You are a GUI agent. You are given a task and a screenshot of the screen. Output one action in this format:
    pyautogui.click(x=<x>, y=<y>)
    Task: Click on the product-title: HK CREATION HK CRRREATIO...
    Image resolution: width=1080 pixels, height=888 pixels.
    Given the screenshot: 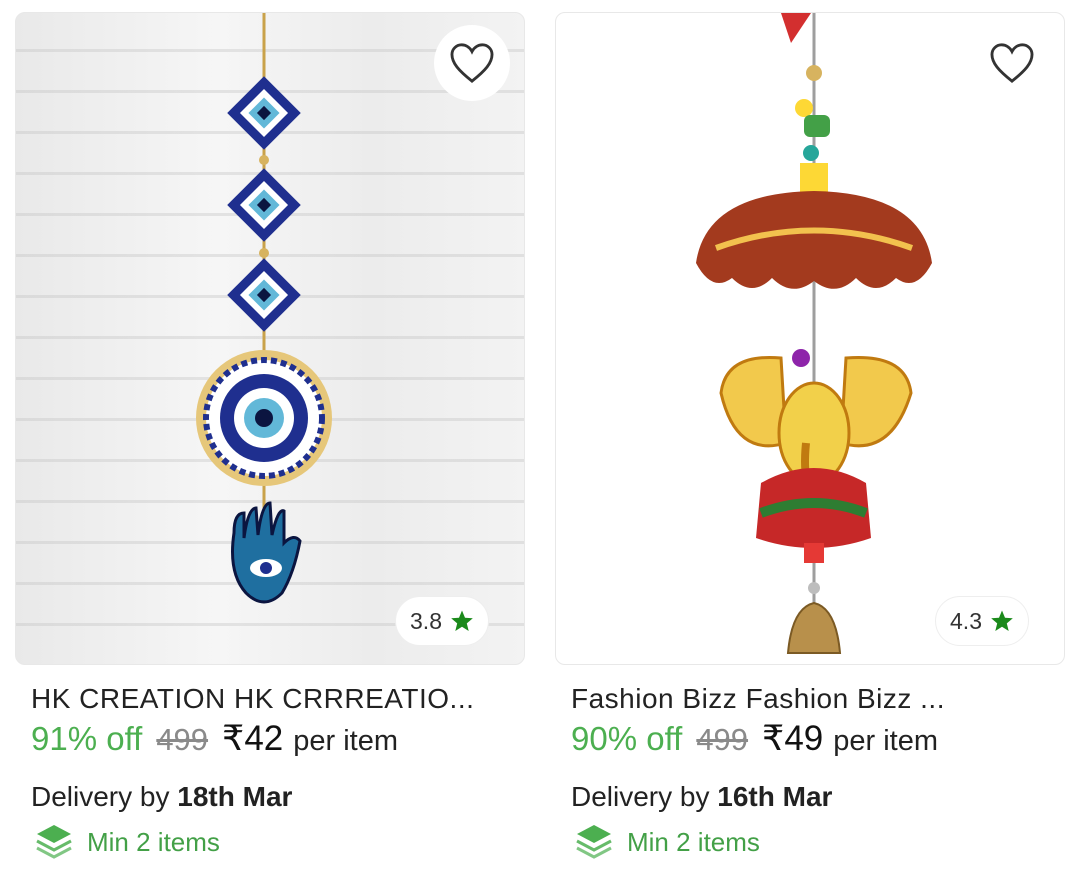 What is the action you would take?
    pyautogui.click(x=250, y=699)
    